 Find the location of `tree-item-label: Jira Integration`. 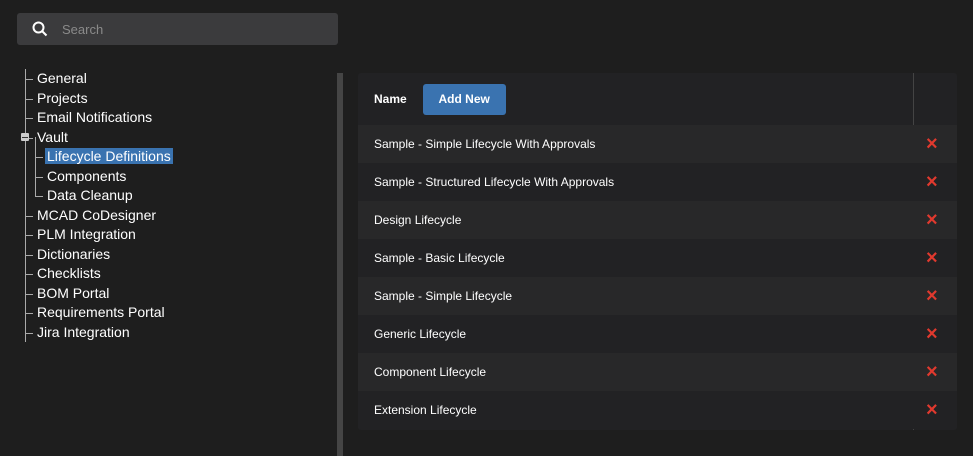

tree-item-label: Jira Integration is located at coordinates (83, 331).